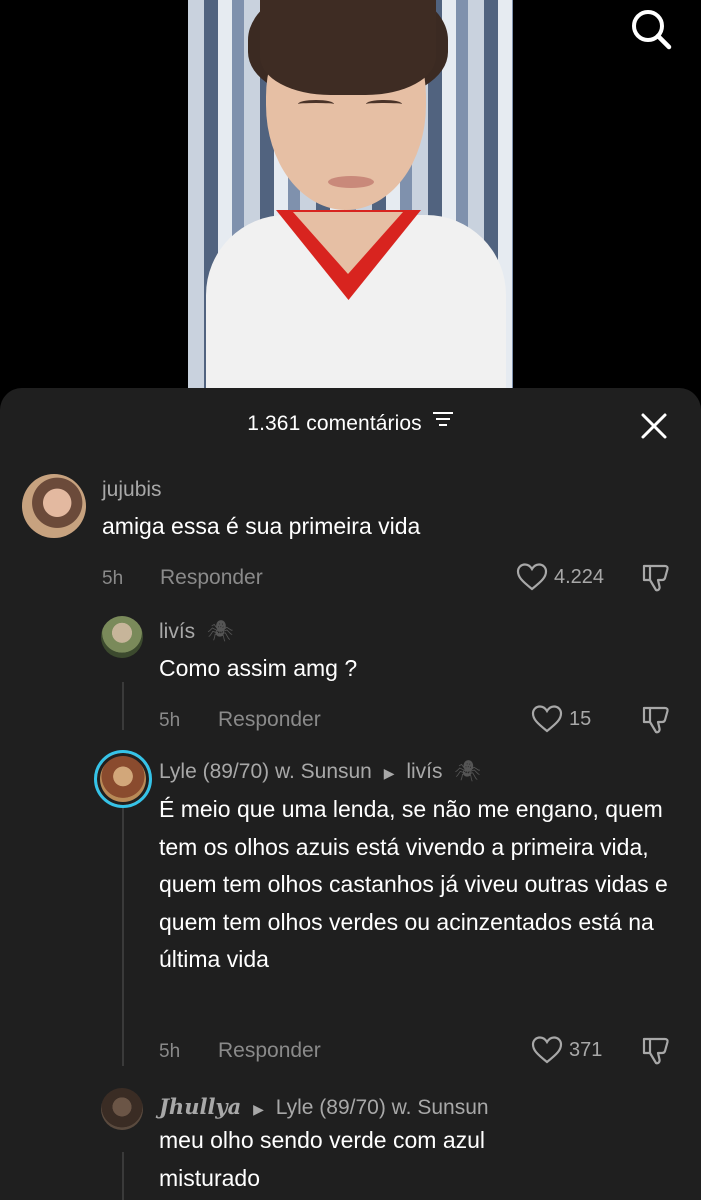  I want to click on comment-username: livís 🕷, so click(196, 632).